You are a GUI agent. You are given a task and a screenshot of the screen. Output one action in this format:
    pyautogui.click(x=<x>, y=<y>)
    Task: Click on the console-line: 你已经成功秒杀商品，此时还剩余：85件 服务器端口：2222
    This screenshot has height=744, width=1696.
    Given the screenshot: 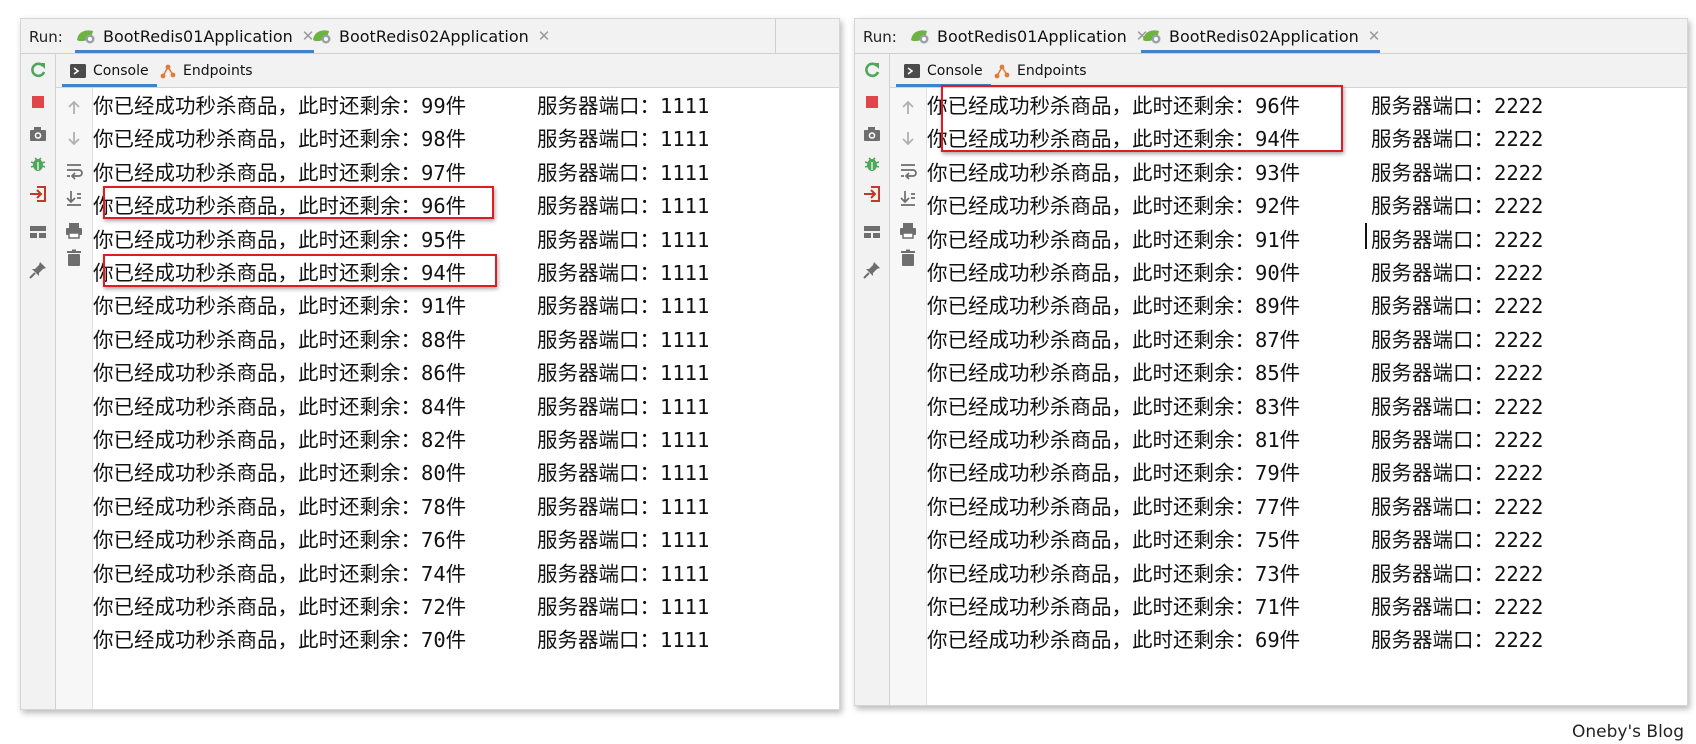 What is the action you would take?
    pyautogui.click(x=1307, y=373)
    